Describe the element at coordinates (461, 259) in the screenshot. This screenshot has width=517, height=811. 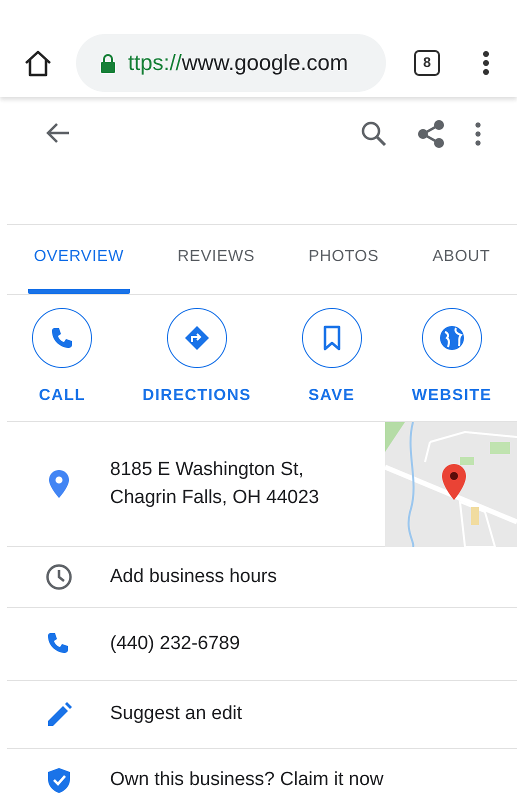
I see `tab: ABOUT` at that location.